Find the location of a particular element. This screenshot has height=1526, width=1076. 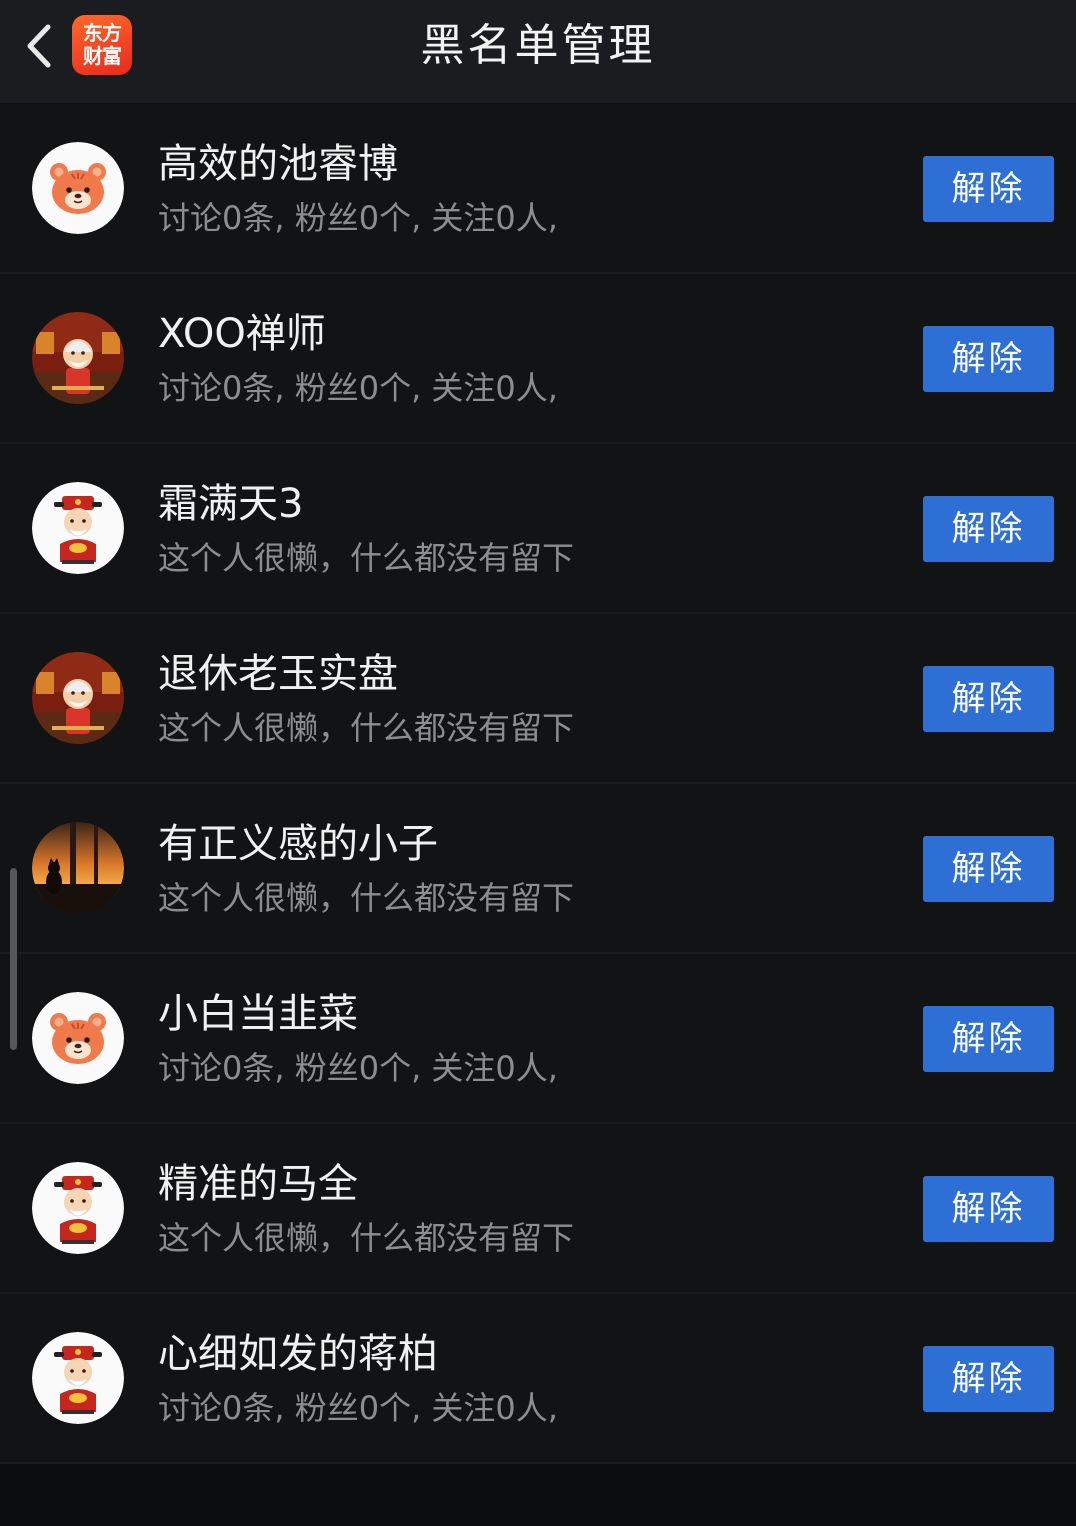

user-name: 高效的池睿博 is located at coordinates (278, 164).